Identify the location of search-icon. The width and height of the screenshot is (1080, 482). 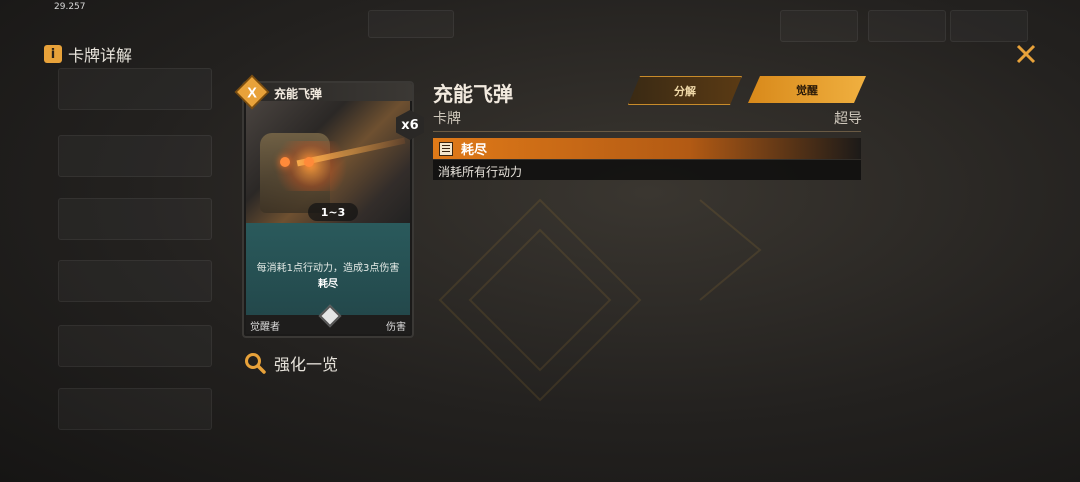
(255, 363).